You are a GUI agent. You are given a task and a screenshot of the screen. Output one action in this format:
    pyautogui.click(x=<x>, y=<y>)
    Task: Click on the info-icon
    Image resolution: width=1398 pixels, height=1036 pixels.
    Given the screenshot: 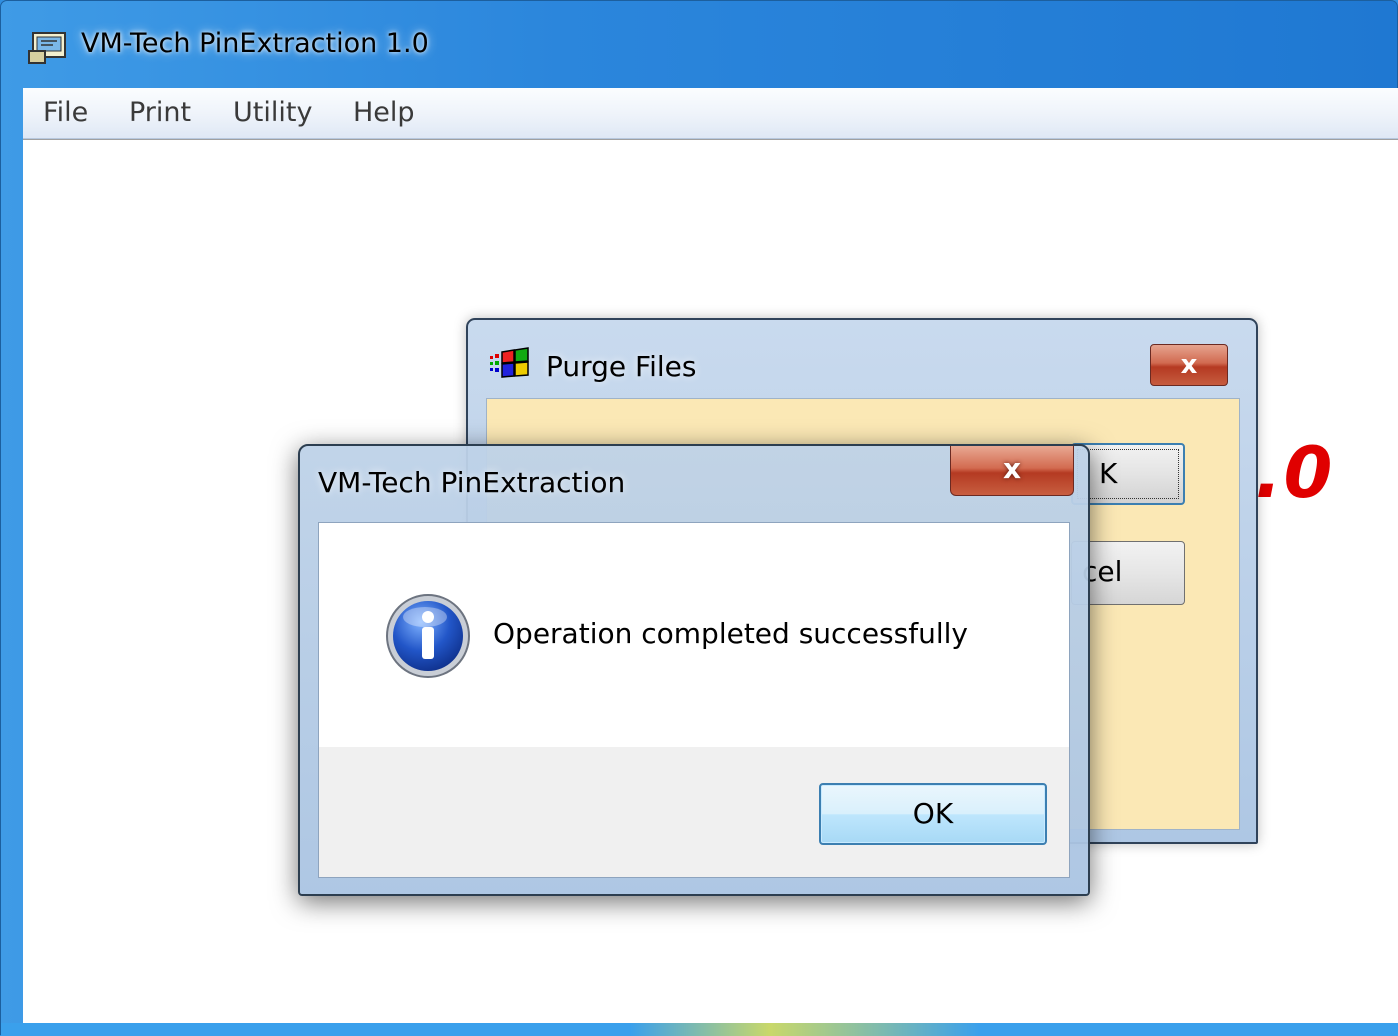 What is the action you would take?
    pyautogui.click(x=428, y=636)
    